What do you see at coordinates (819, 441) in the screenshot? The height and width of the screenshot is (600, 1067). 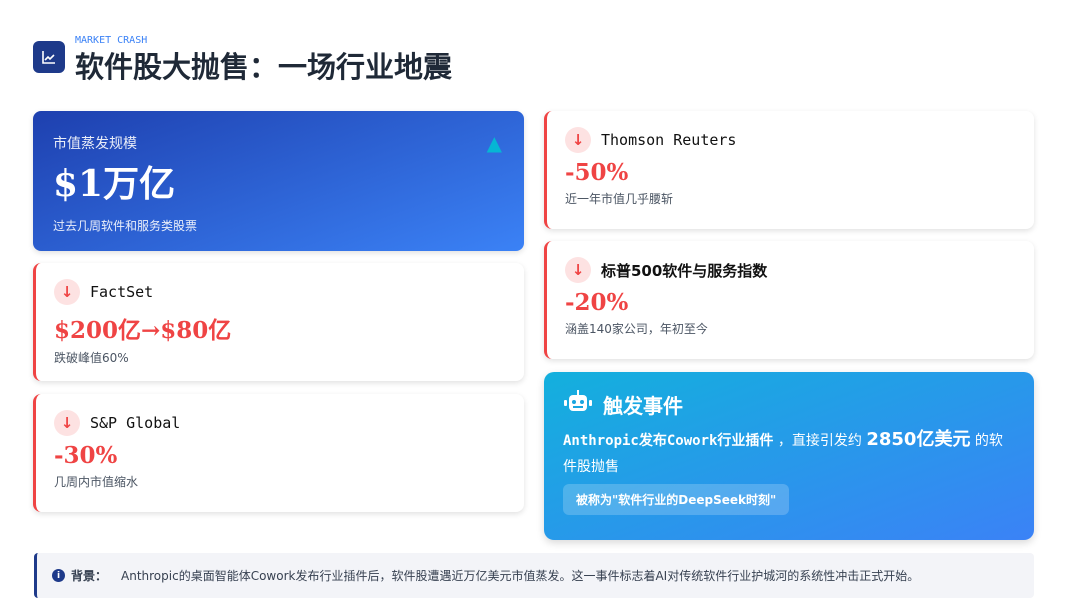 I see `trigger-text: ，直接引发约` at bounding box center [819, 441].